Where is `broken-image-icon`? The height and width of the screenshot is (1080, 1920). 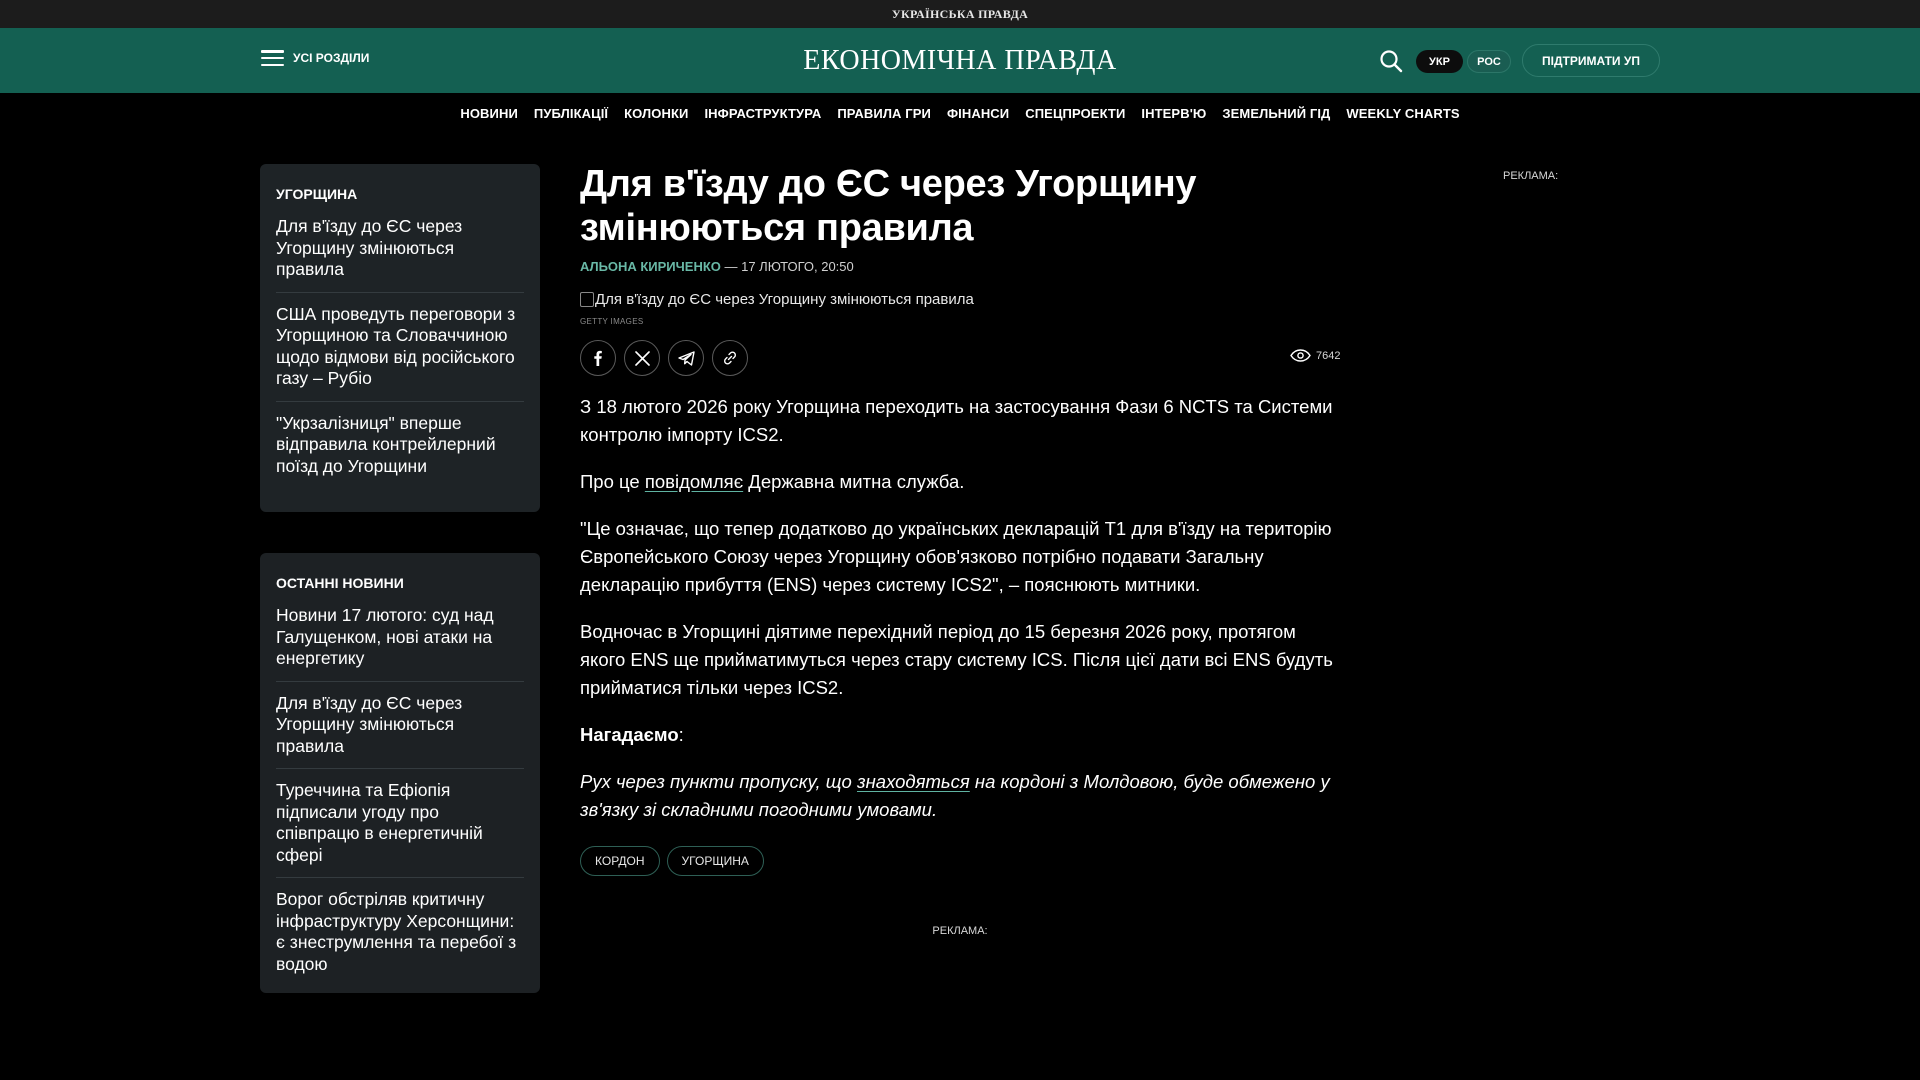 broken-image-icon is located at coordinates (587, 299).